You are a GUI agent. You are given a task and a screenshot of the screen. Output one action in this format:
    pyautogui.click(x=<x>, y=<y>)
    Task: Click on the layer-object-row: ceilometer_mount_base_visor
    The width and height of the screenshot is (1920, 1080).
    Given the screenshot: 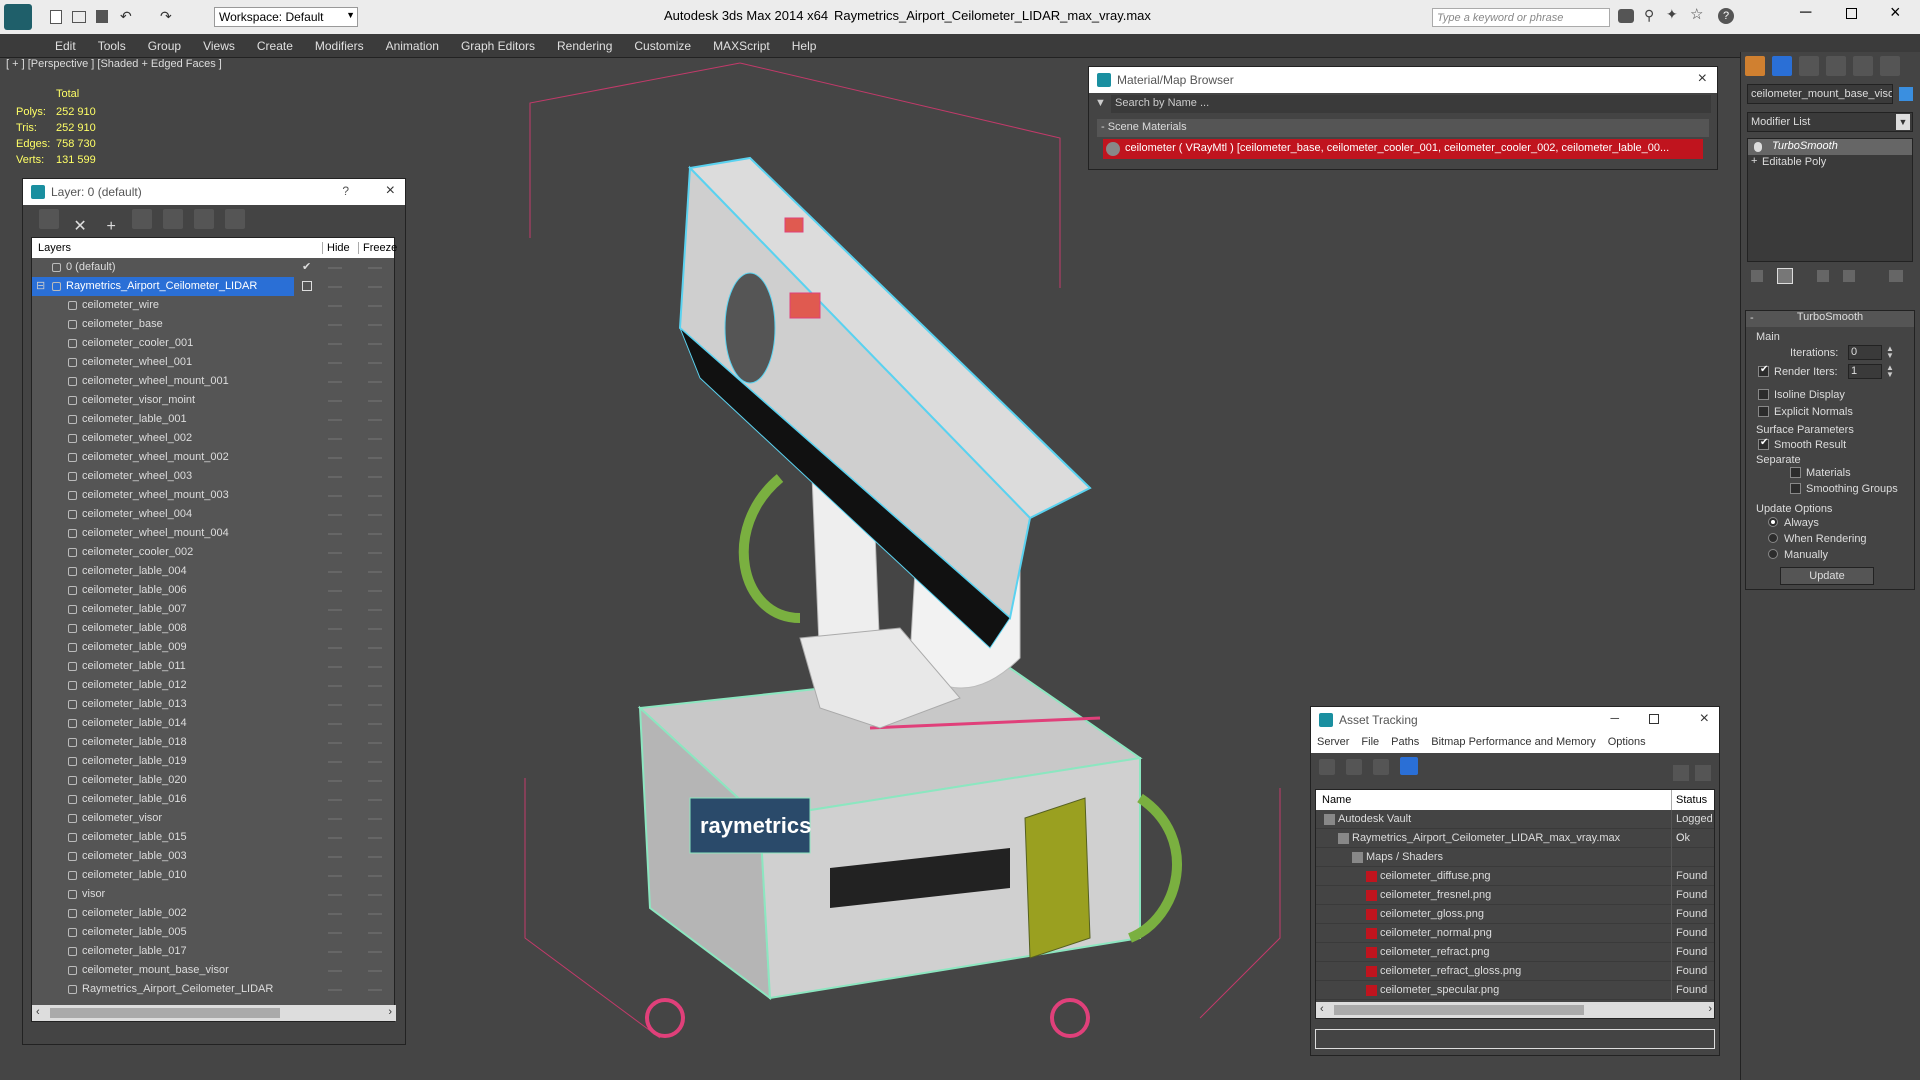 What is the action you would take?
    pyautogui.click(x=213, y=970)
    